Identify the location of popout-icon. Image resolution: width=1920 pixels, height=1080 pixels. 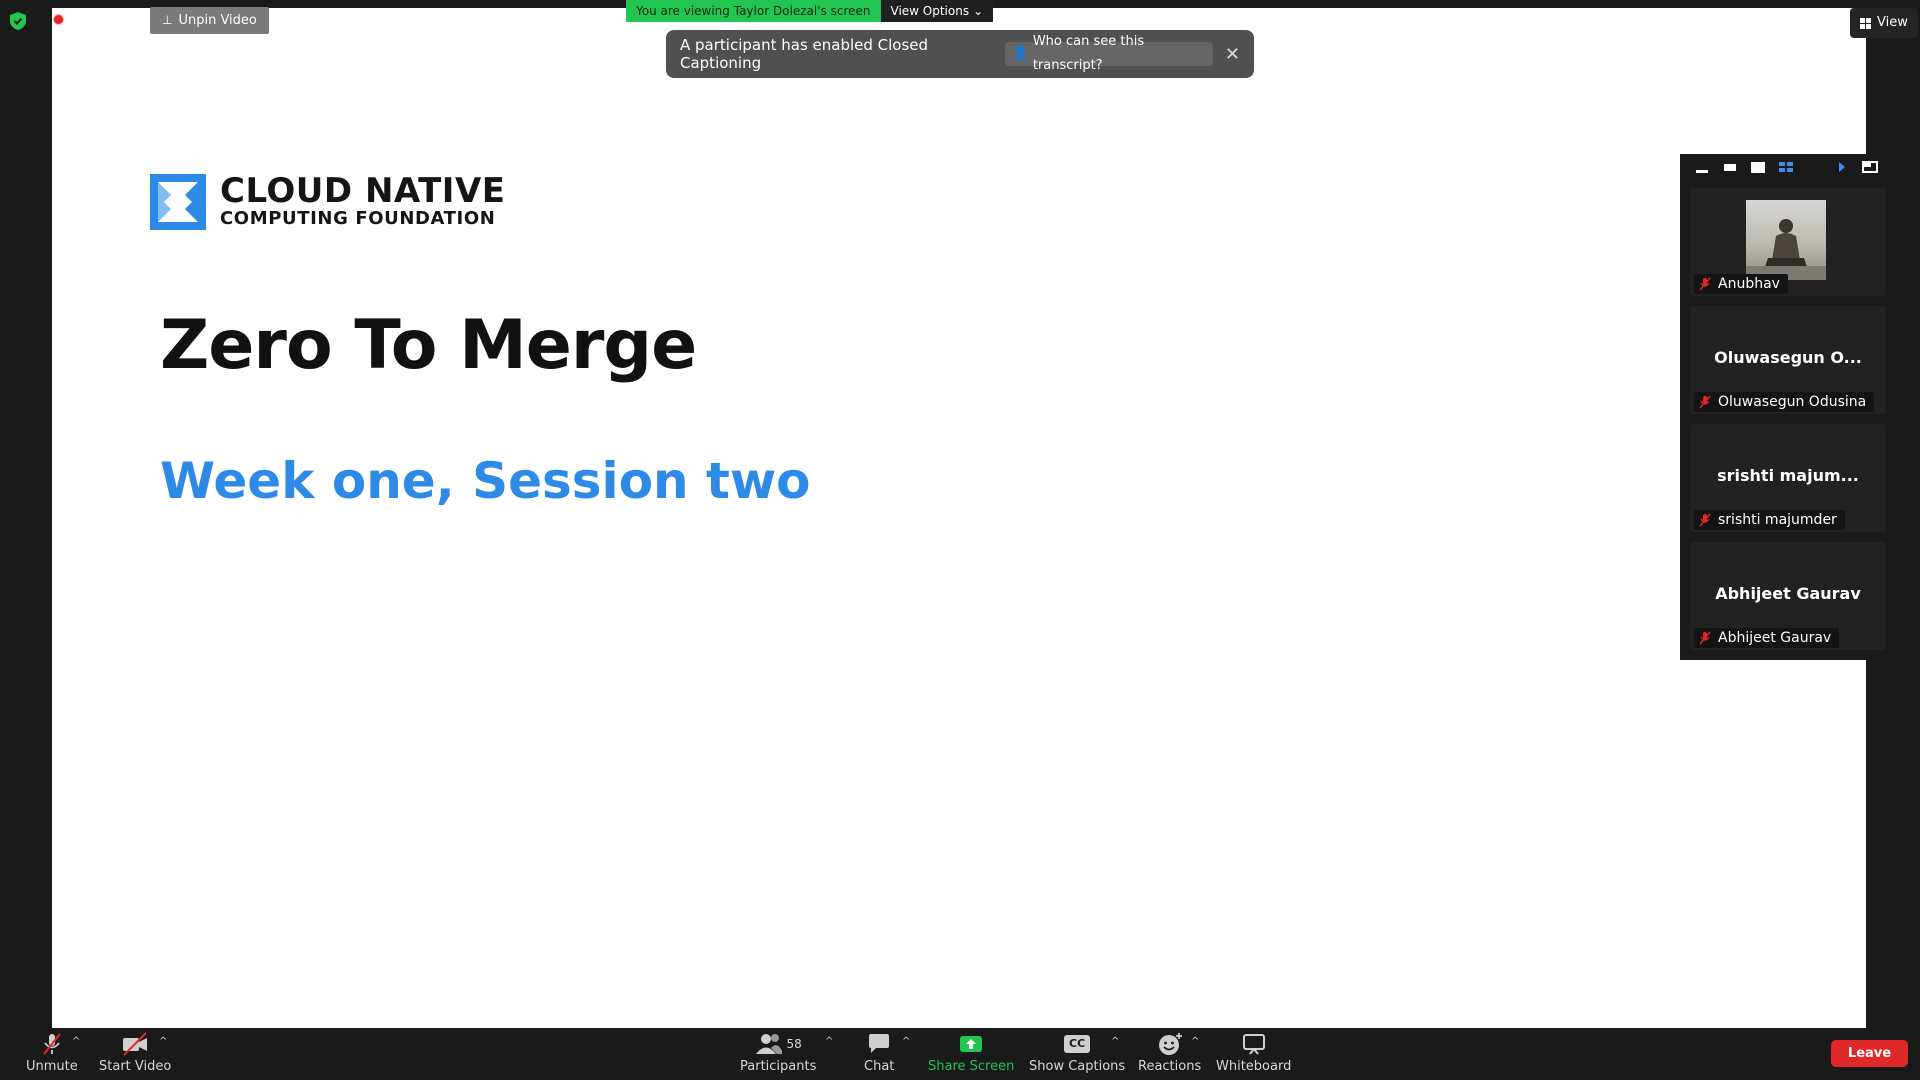
(1870, 167).